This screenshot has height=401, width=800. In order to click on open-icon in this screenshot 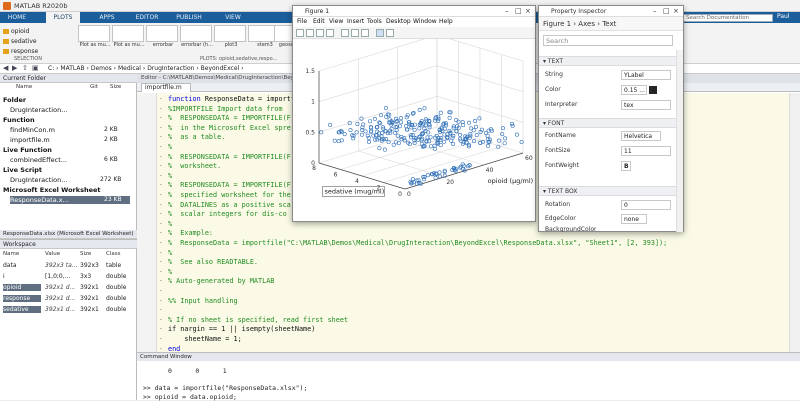, I will do `click(310, 33)`.